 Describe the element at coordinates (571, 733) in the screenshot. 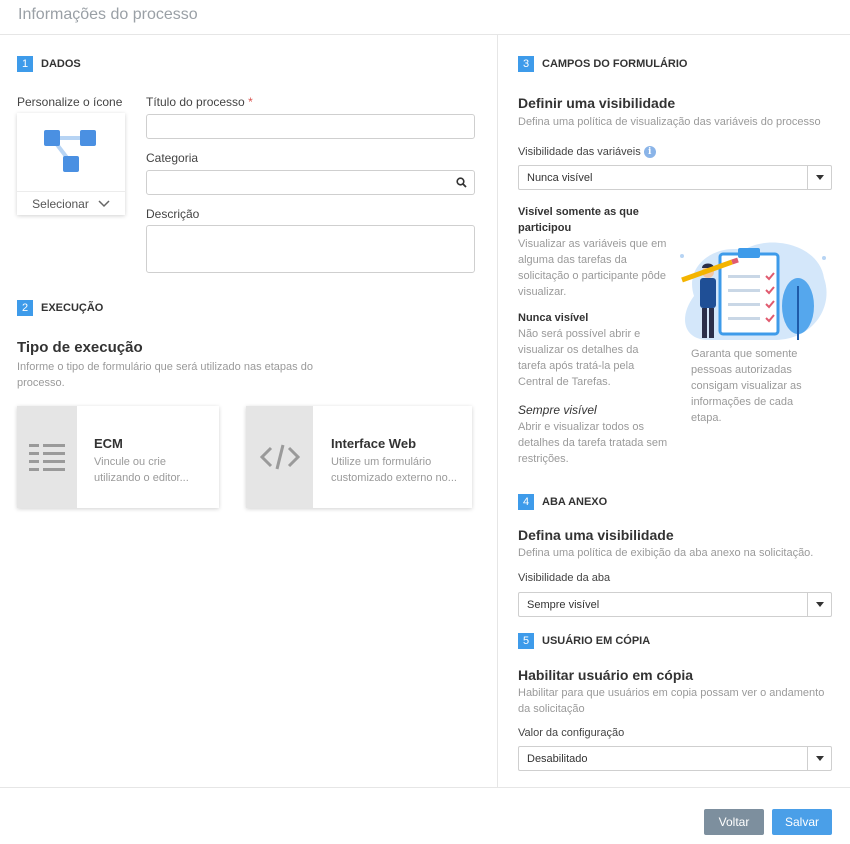

I see `config-value-label: Valor da configuração` at that location.